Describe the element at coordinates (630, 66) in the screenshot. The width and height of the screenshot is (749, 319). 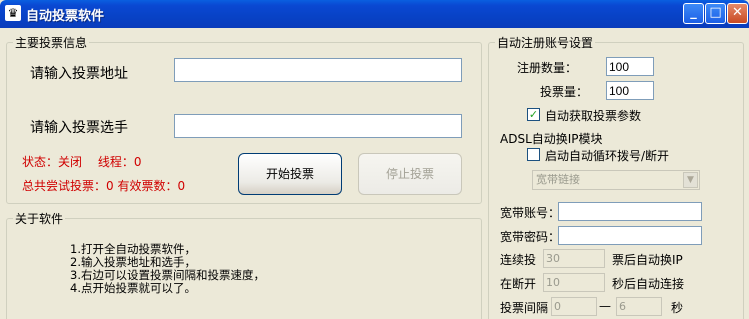
I see `reg-count-input` at that location.